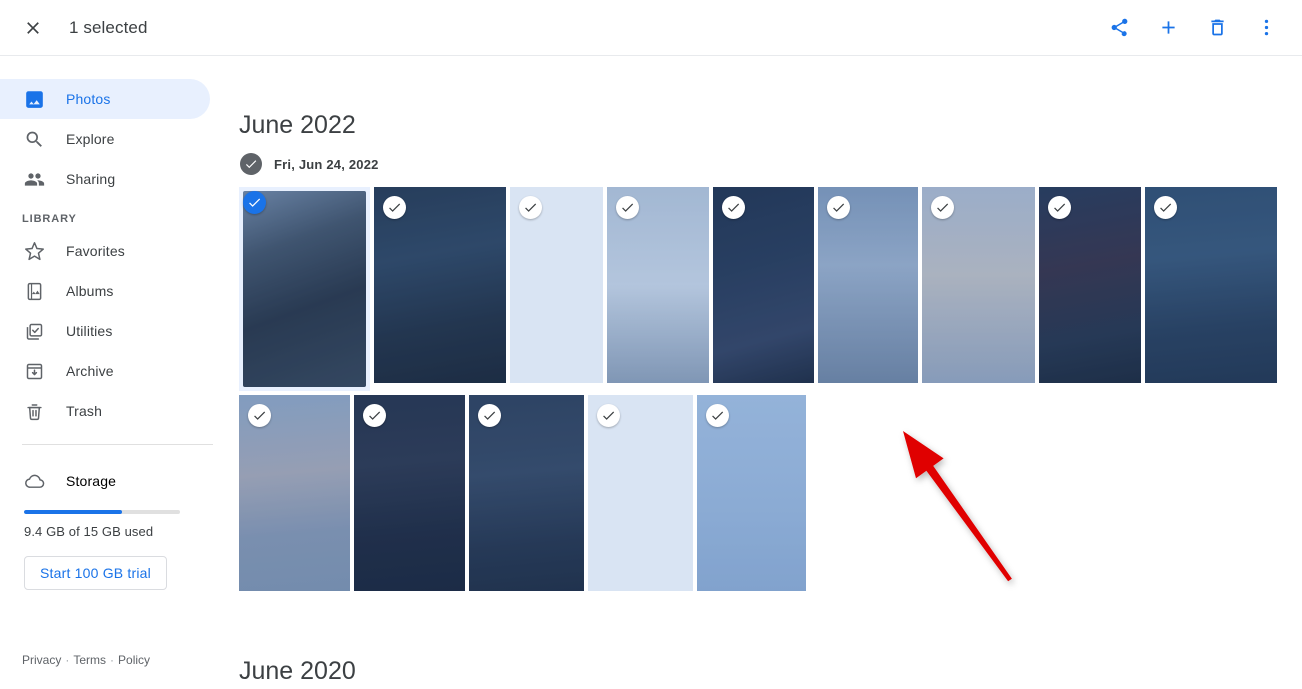  I want to click on share-icon, so click(1119, 27).